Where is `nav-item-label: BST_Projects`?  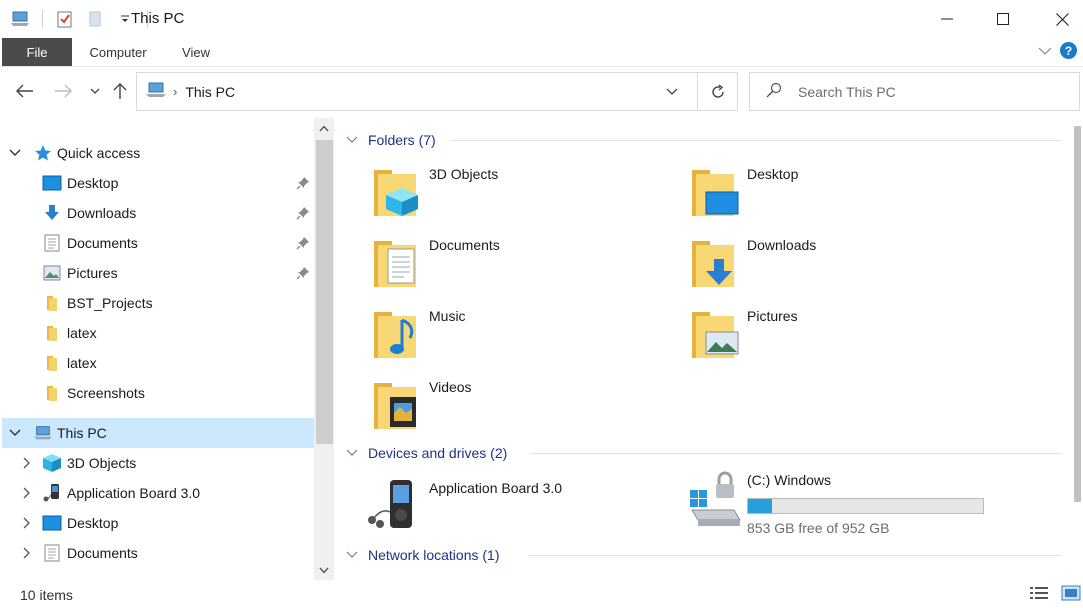
nav-item-label: BST_Projects is located at coordinates (110, 303).